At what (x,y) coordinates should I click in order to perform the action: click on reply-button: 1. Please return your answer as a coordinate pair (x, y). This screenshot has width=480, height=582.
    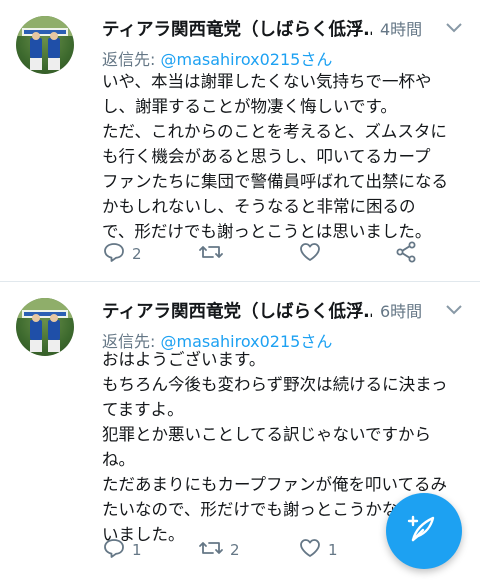
    Looking at the image, I should click on (122, 550).